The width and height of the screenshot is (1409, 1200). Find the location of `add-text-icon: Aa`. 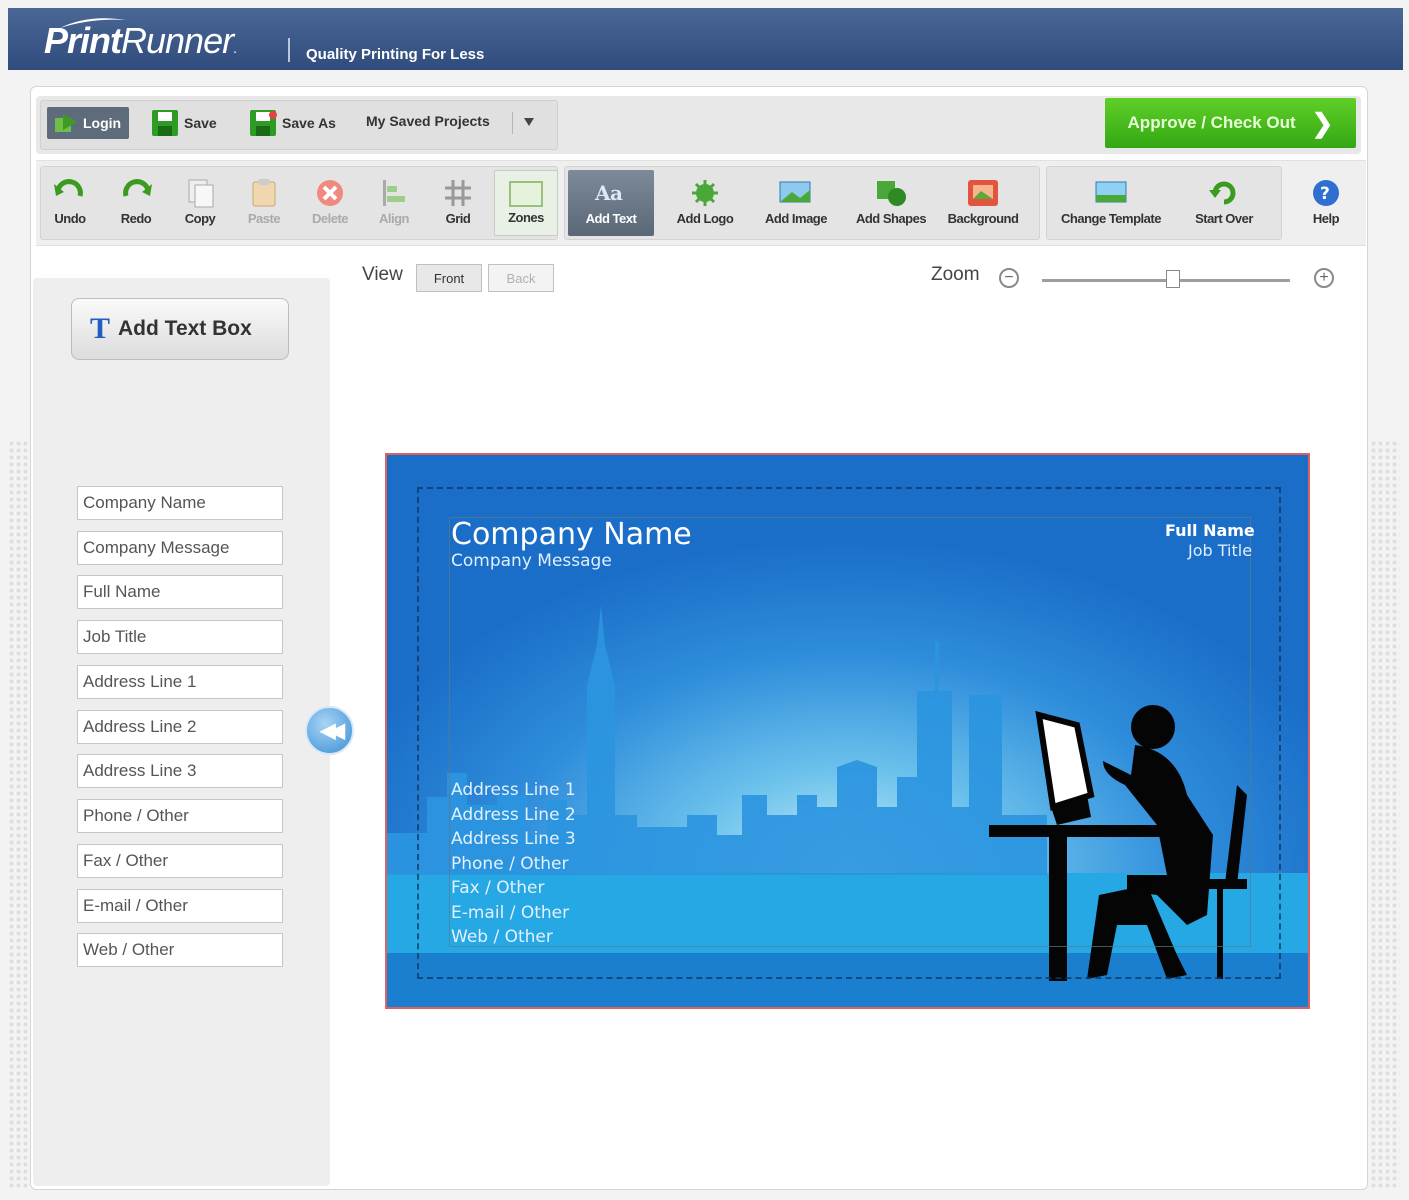

add-text-icon: Aa is located at coordinates (609, 193).